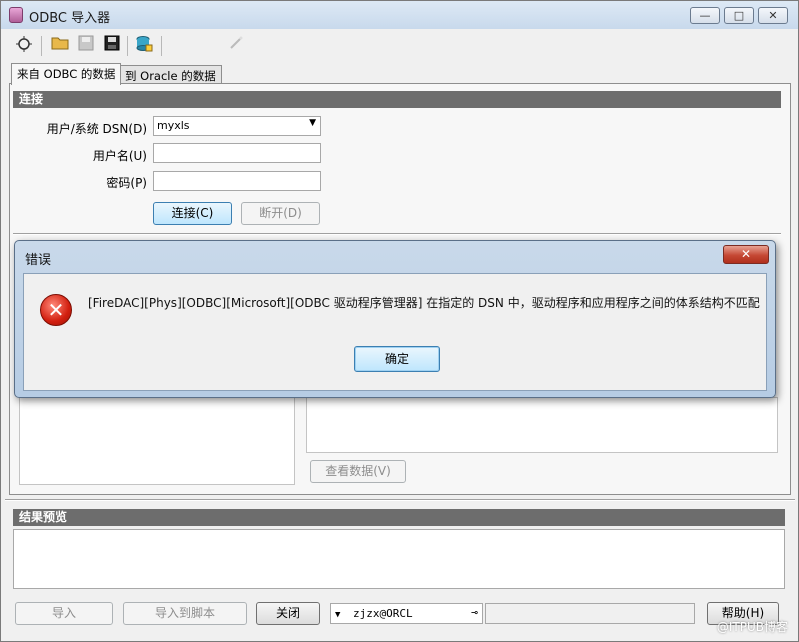  Describe the element at coordinates (399, 517) in the screenshot. I see `result-preview-header: 结果预览` at that location.